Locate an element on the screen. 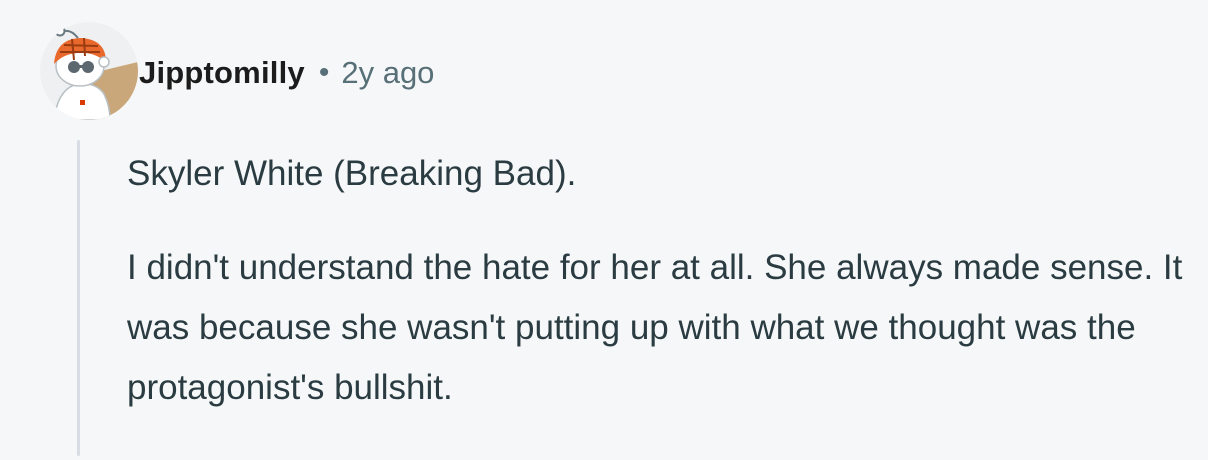 This screenshot has width=1208, height=460. comment-header: Jipptomilly • 2y ago is located at coordinates (286, 73).